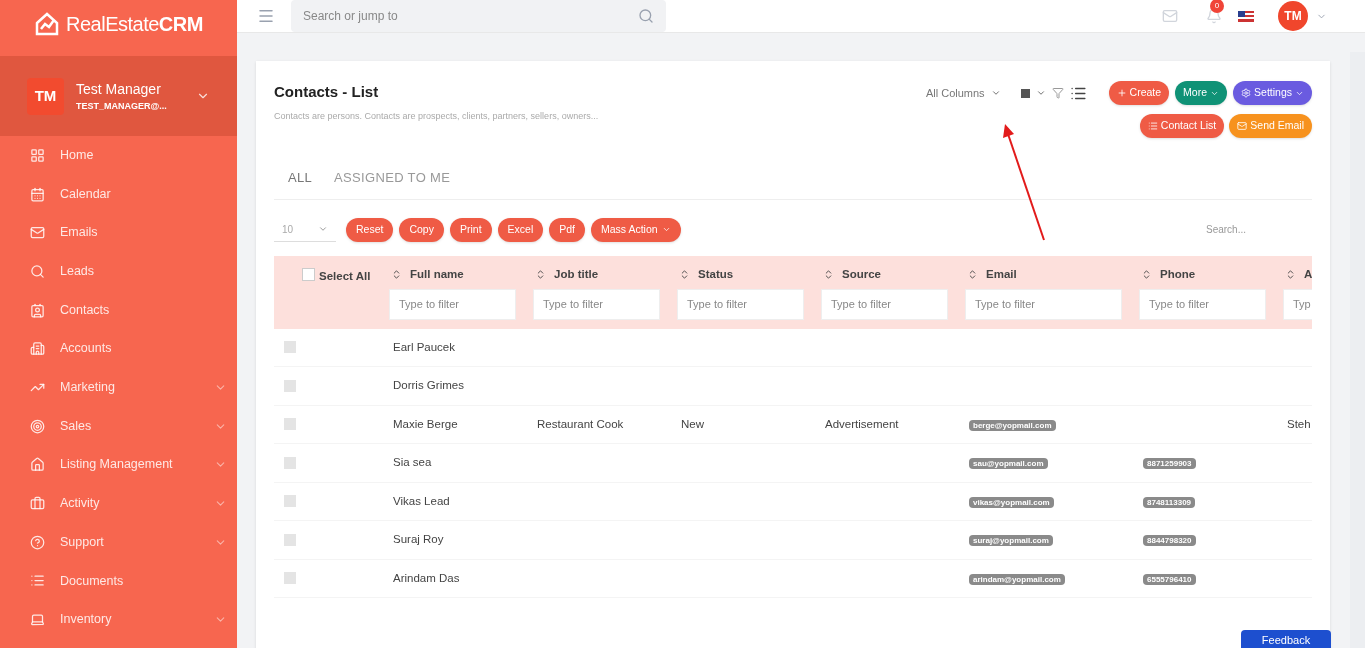 The width and height of the screenshot is (1365, 648). What do you see at coordinates (1217, 6) in the screenshot?
I see `notification-badge: 0` at bounding box center [1217, 6].